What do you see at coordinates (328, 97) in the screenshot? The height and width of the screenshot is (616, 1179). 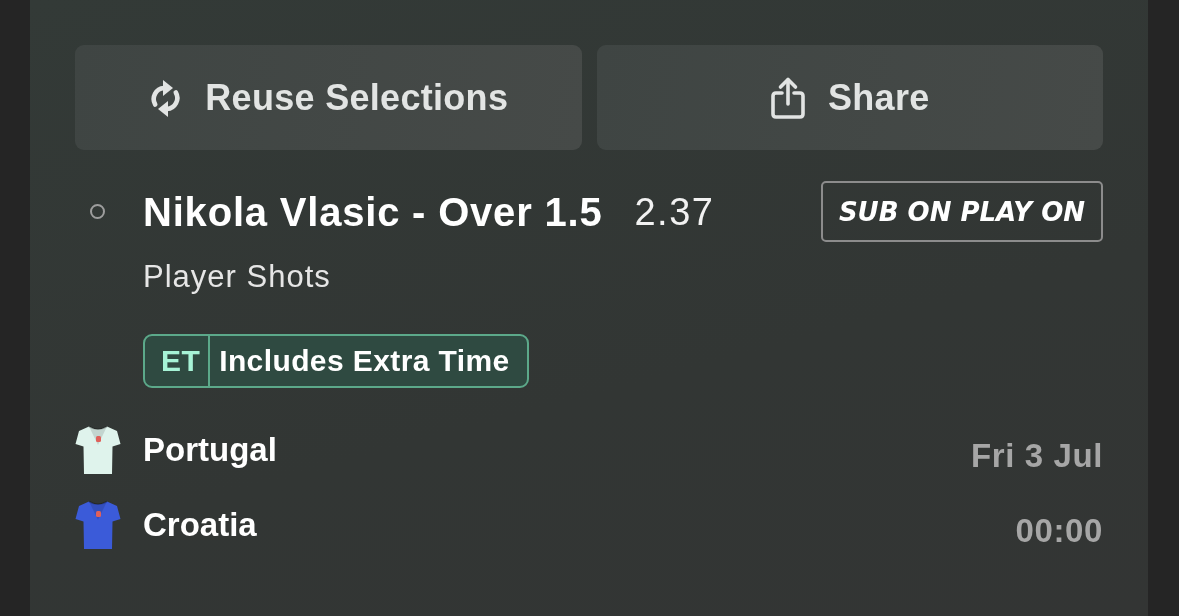 I see `reuse-button: Reuse Selections` at bounding box center [328, 97].